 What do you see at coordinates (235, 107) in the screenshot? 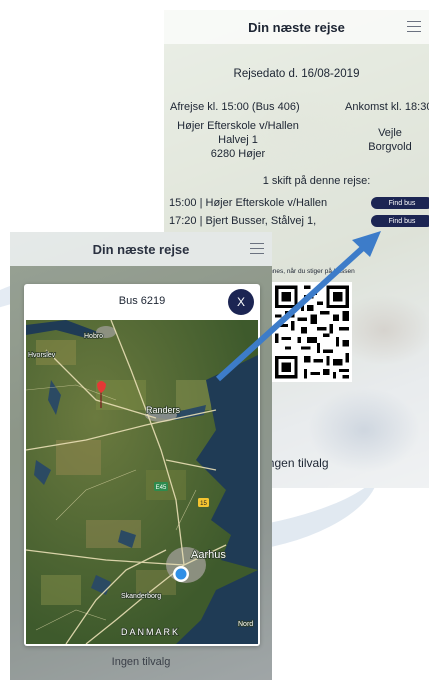
I see `departure-time: Afrejse kl. 15:00 (Bus 406)` at bounding box center [235, 107].